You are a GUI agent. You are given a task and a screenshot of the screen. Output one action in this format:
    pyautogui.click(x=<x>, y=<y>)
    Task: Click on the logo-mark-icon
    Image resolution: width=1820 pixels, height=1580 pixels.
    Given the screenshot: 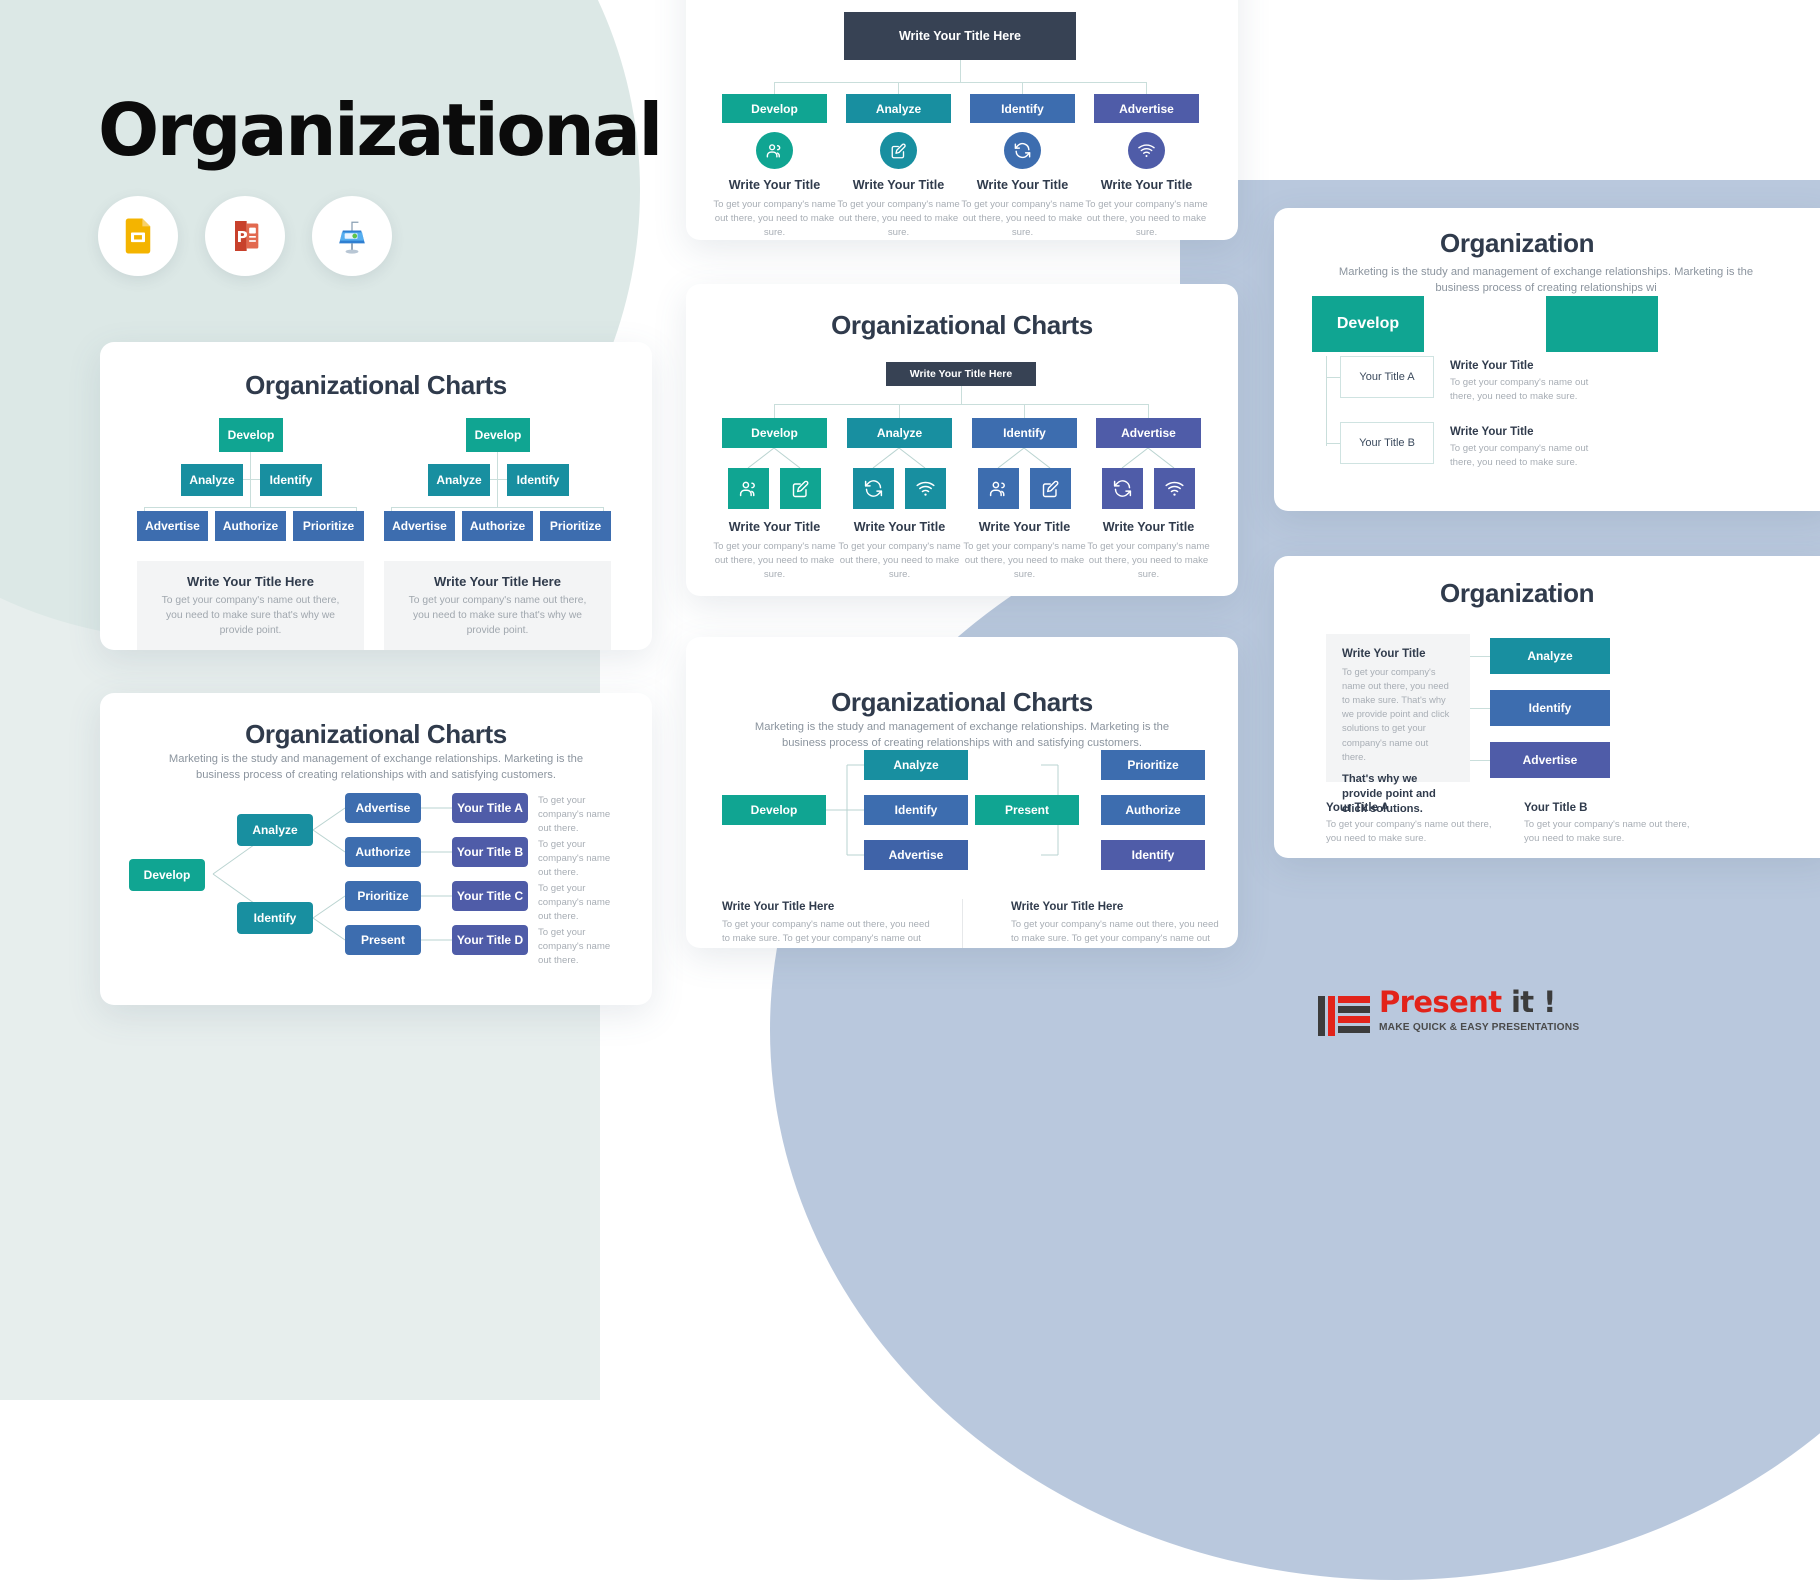 What is the action you would take?
    pyautogui.click(x=1344, y=1016)
    